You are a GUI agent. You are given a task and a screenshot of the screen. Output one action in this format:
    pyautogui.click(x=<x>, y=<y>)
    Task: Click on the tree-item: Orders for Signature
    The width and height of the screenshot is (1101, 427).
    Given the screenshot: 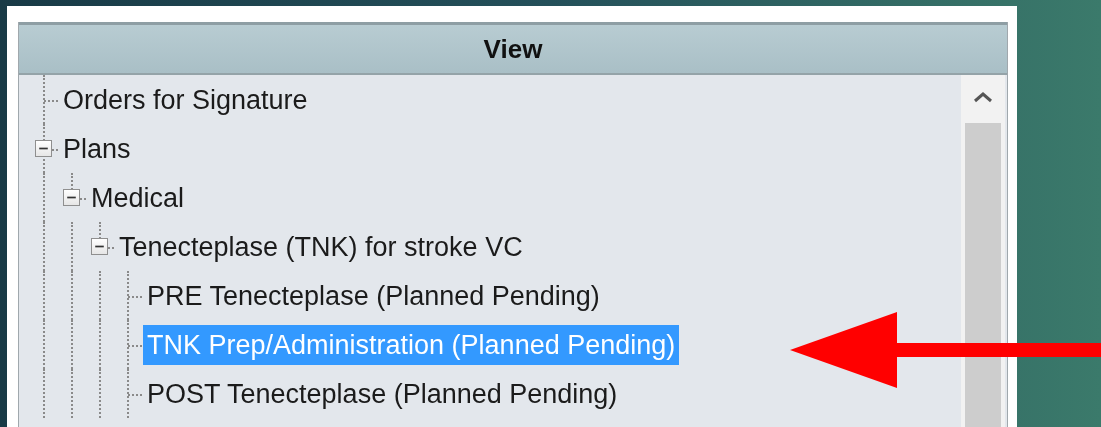 What is the action you would take?
    pyautogui.click(x=185, y=99)
    